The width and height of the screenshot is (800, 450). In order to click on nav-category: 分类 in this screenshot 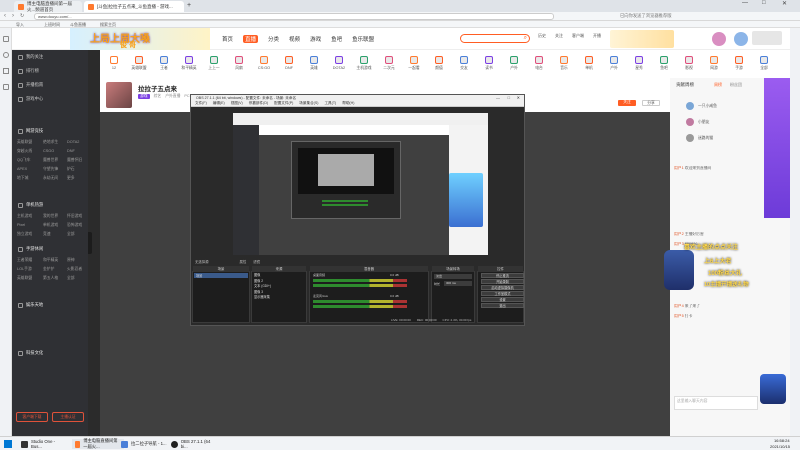, I will do `click(273, 39)`.